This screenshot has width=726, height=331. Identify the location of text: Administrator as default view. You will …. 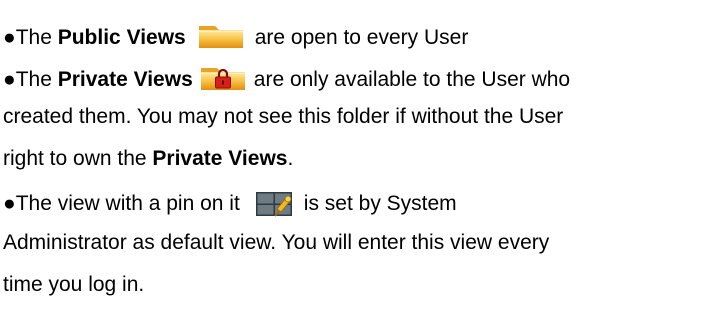
(276, 242).